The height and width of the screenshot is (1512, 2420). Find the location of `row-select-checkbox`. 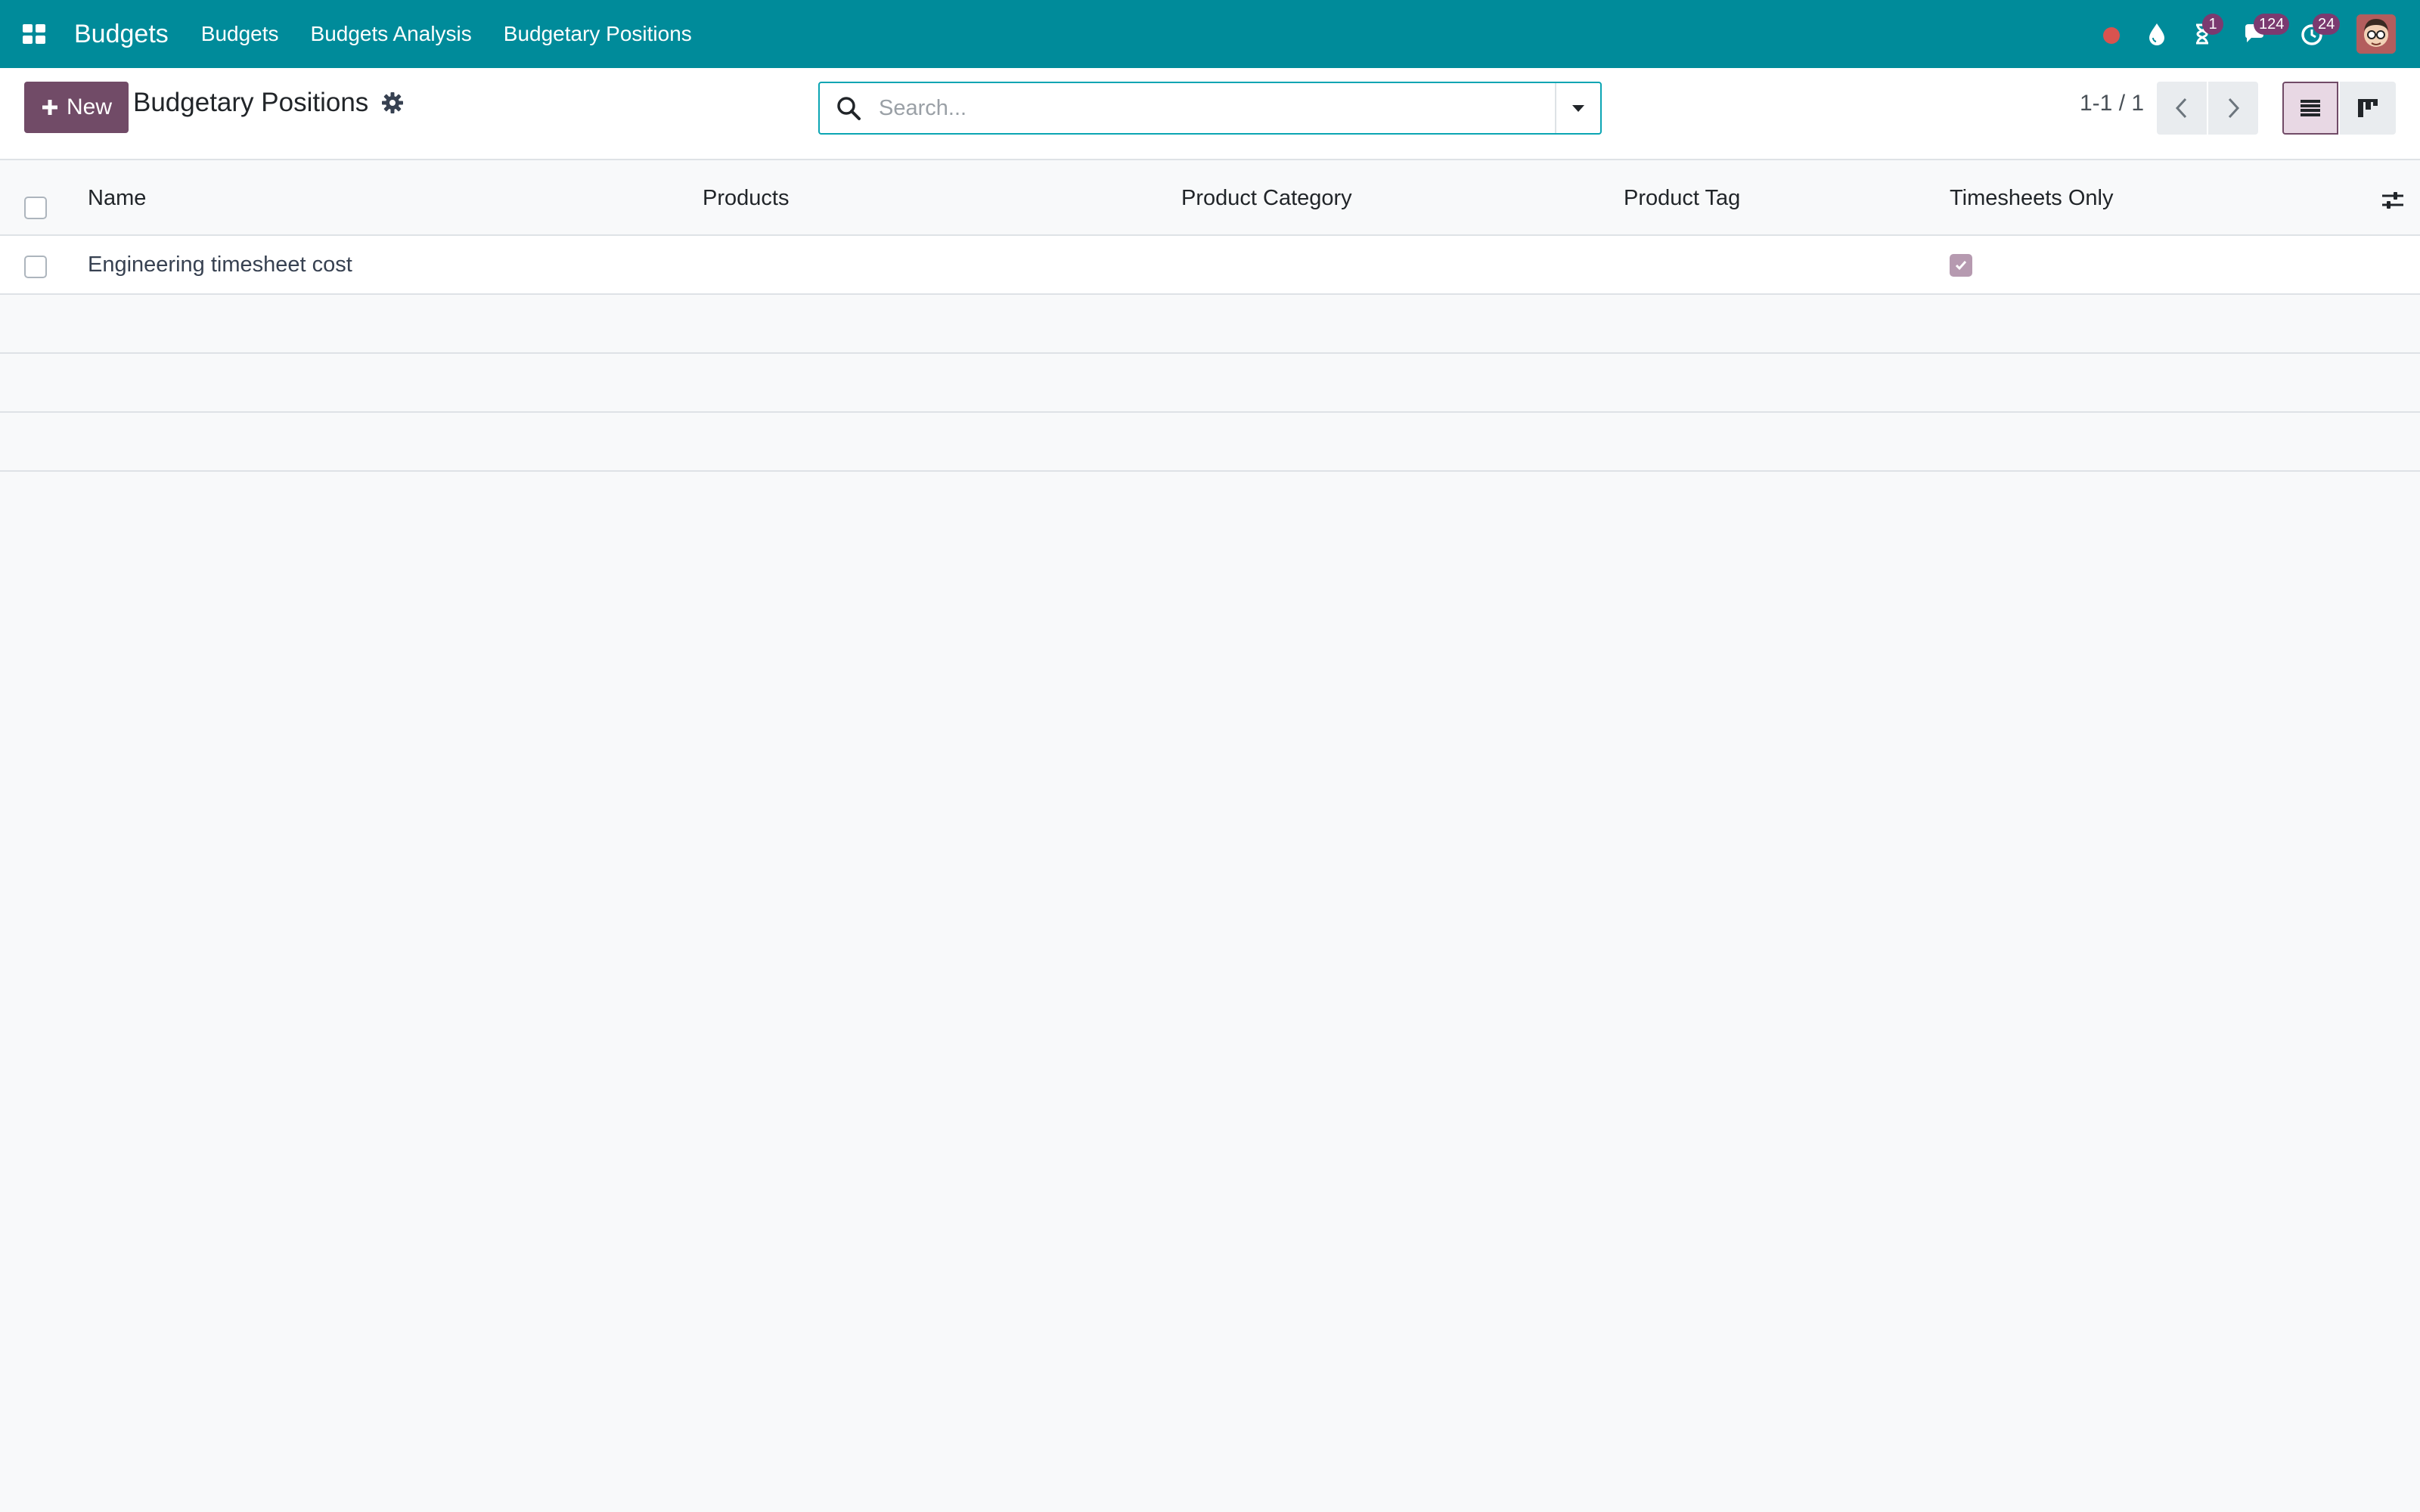

row-select-checkbox is located at coordinates (35, 267).